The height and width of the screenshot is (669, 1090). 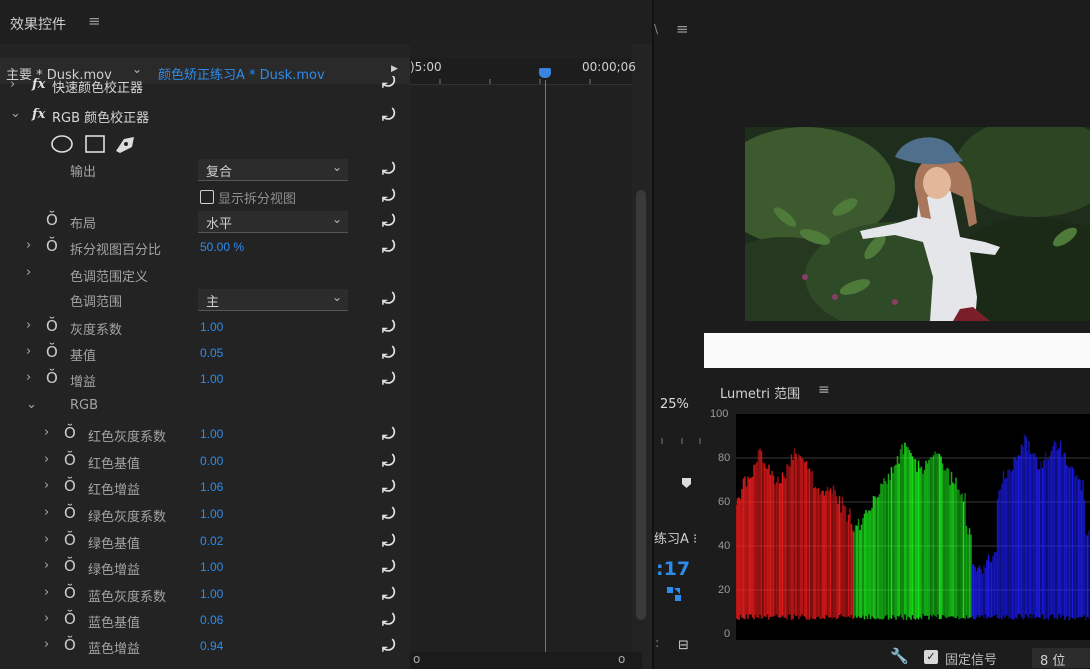 I want to click on sequence-tab: 练习A ⁝, so click(x=675, y=537).